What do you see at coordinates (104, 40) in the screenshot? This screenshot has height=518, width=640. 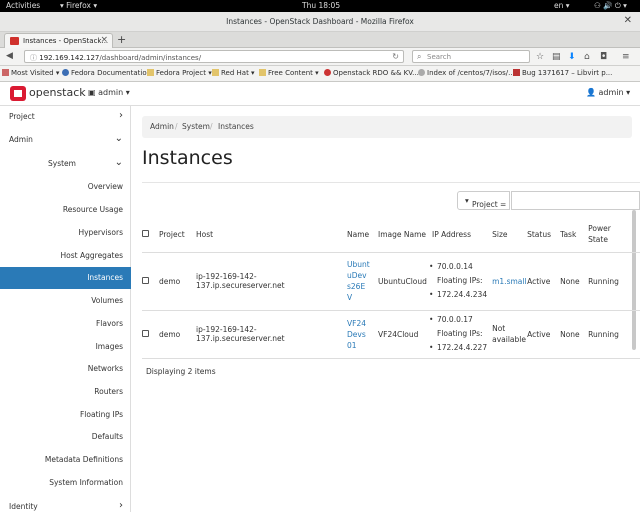 I see `close-tab-icon: ×` at bounding box center [104, 40].